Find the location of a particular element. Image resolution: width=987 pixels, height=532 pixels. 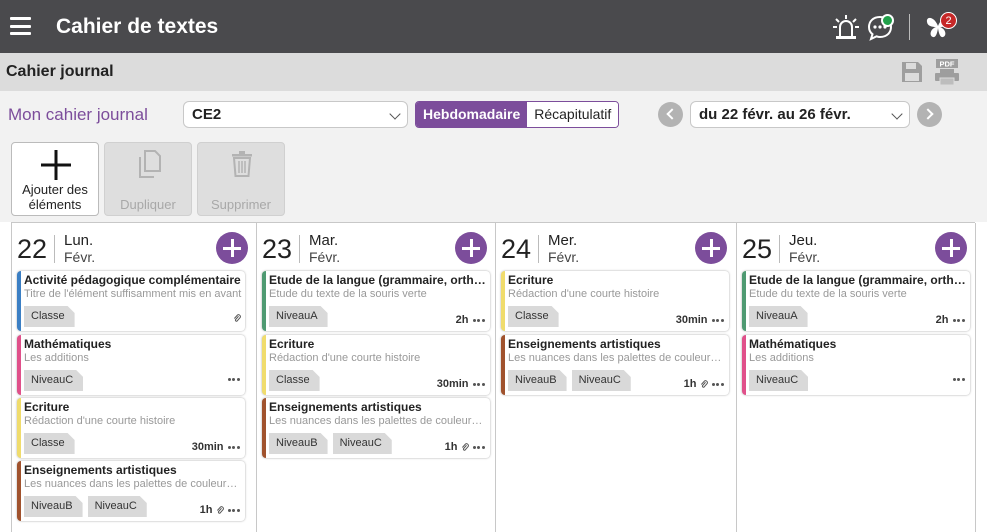

day-name: Lun. is located at coordinates (79, 240).